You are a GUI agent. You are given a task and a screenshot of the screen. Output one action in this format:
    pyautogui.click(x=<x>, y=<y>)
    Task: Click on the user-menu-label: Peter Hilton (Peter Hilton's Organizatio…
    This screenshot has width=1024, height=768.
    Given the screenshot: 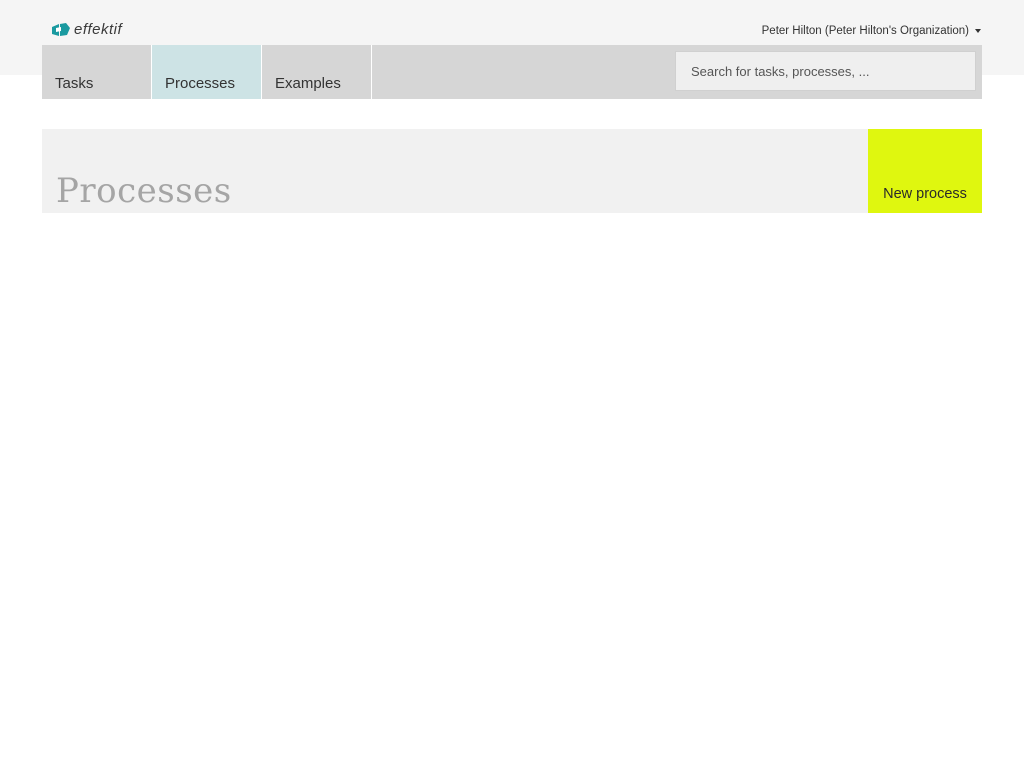 What is the action you would take?
    pyautogui.click(x=865, y=31)
    